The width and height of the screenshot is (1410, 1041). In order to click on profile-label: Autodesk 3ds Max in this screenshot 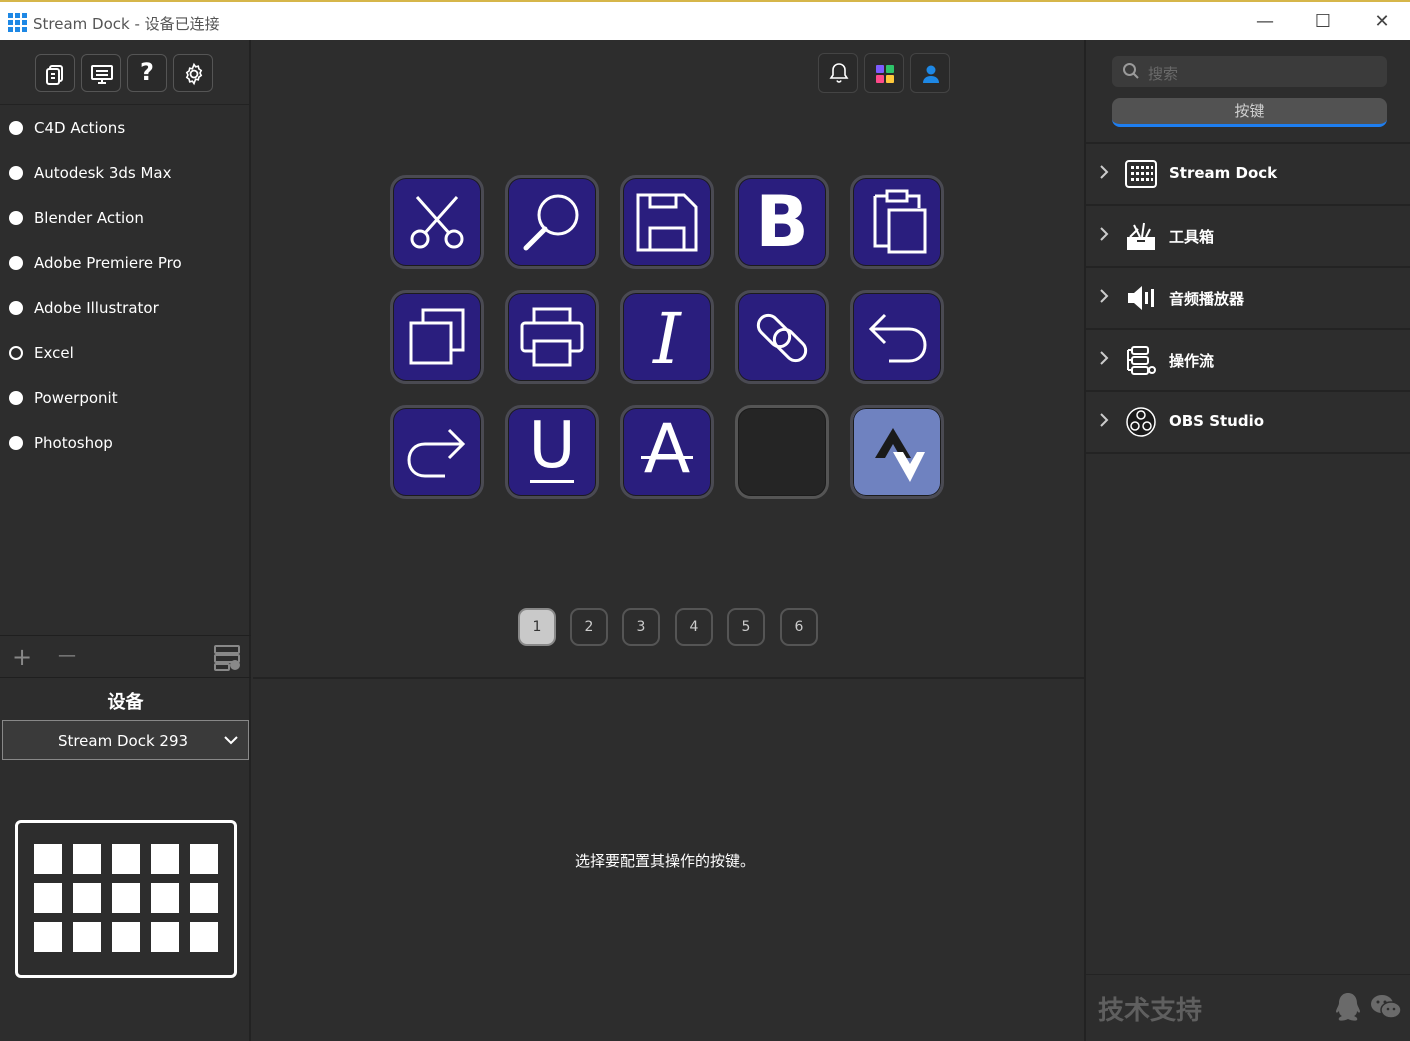, I will do `click(103, 173)`.